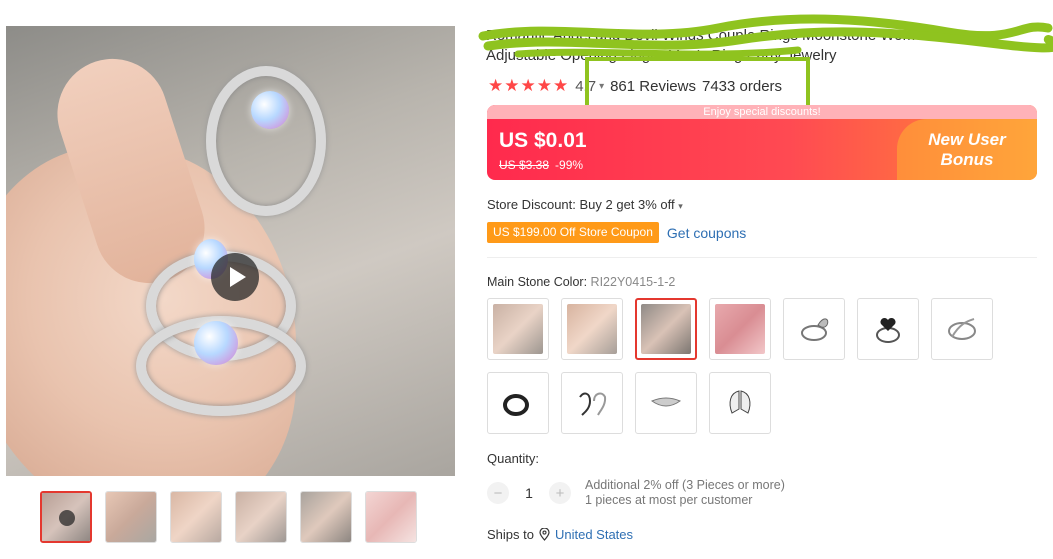  I want to click on ships-to-country-link: United States, so click(594, 534).